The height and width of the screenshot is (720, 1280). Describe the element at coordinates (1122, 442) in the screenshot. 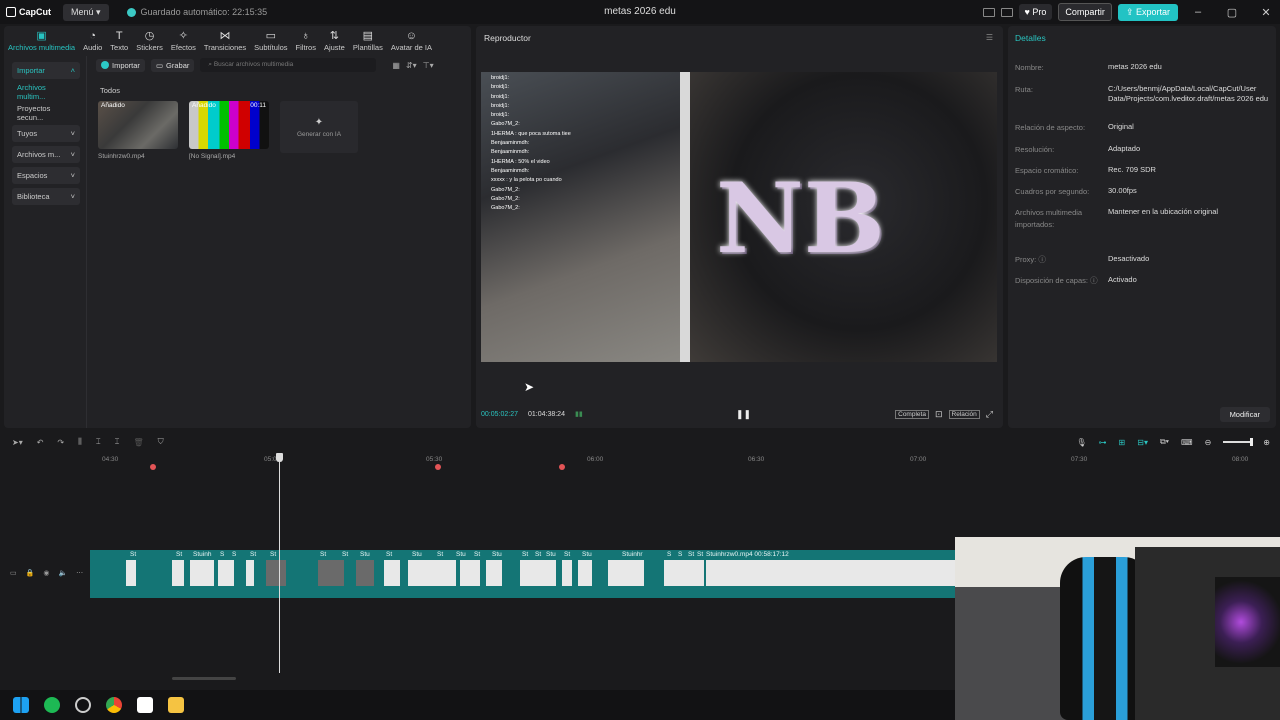

I see `link-icon: ⊞` at that location.